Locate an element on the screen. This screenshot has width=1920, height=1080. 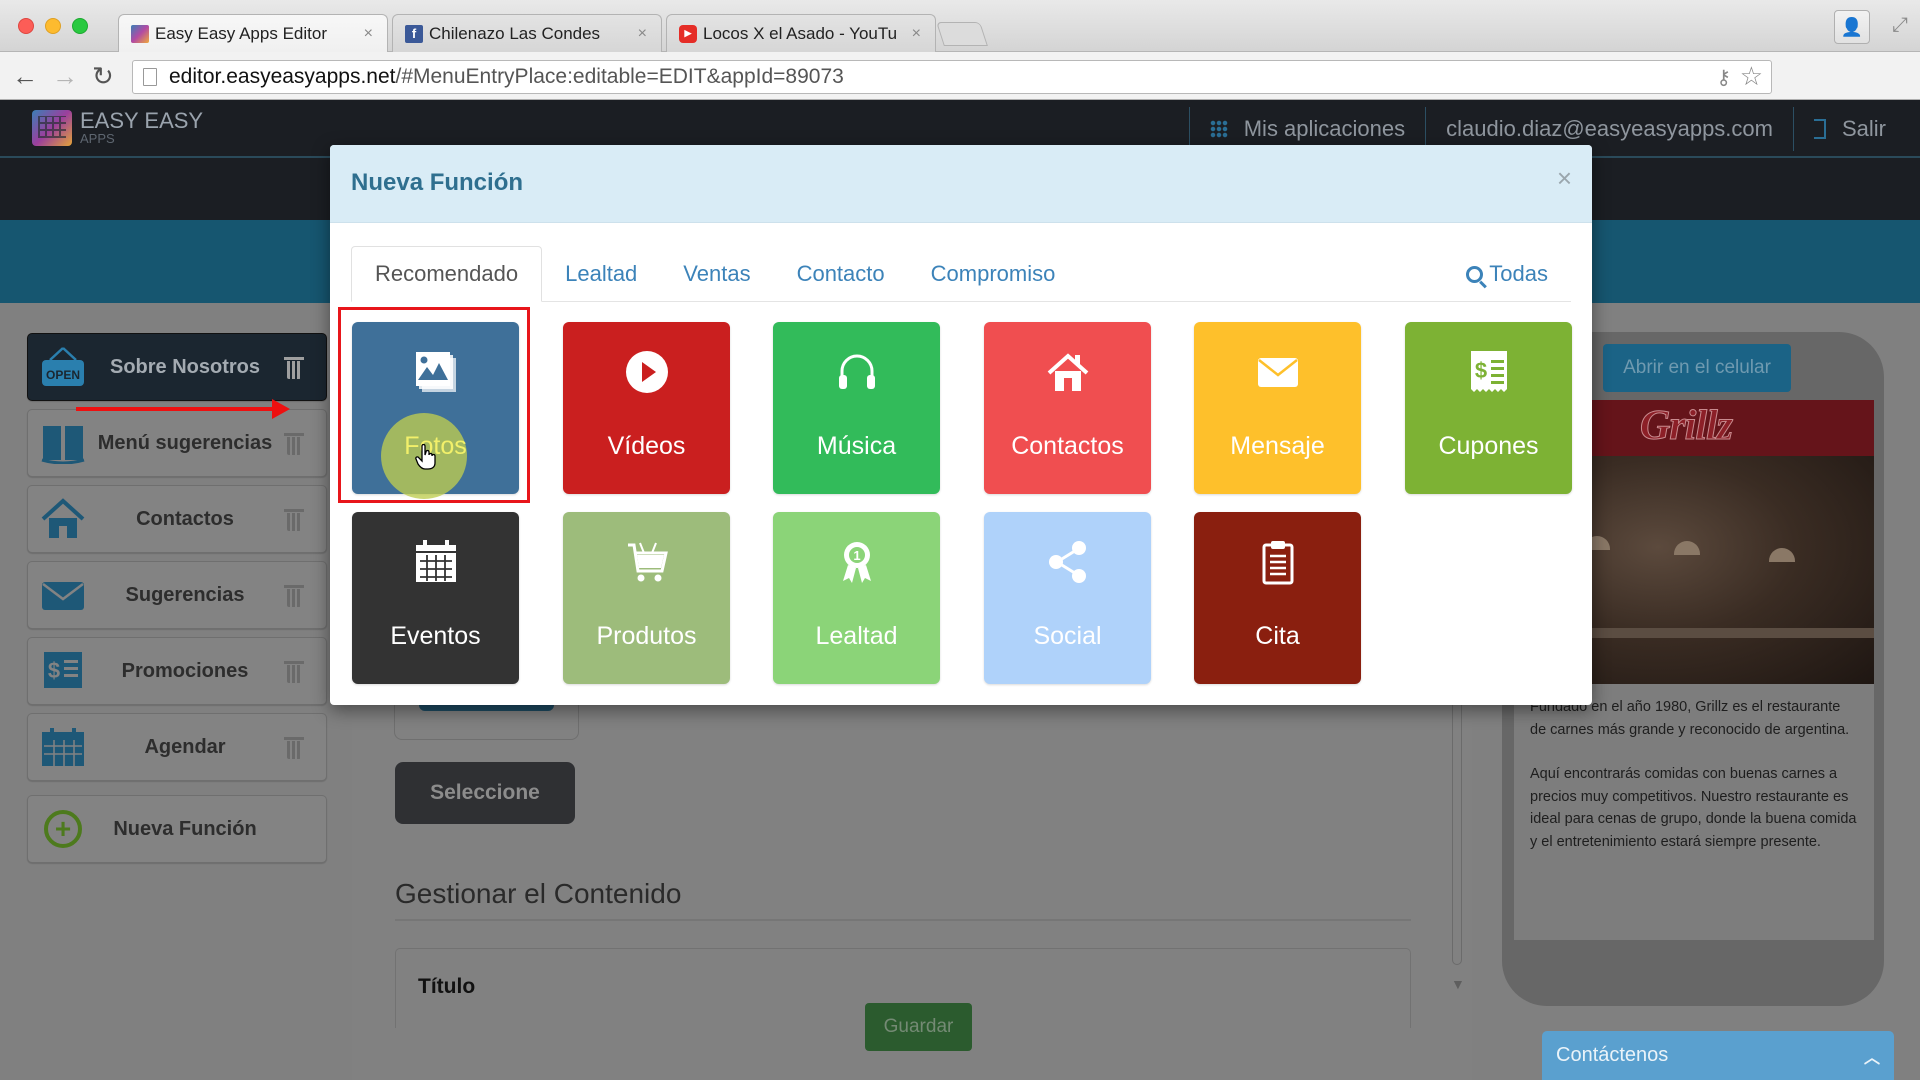
headphones-icon is located at coordinates (856, 372).